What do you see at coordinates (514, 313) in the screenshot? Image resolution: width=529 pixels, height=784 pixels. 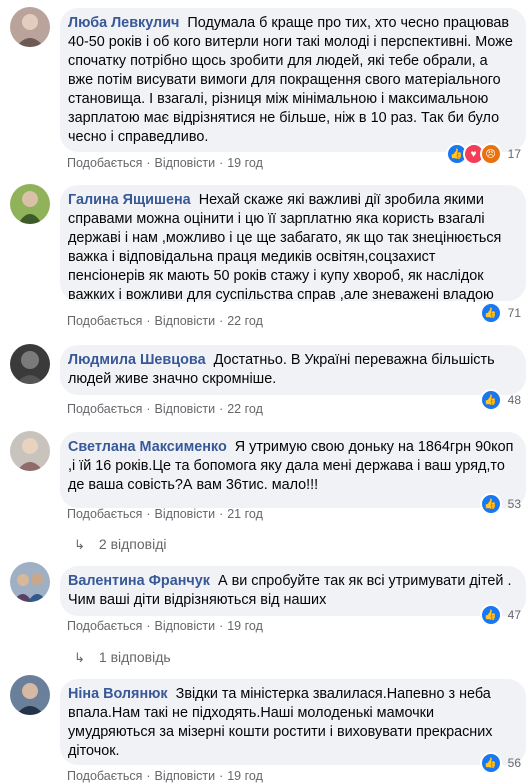 I see `reaction-count: 71` at bounding box center [514, 313].